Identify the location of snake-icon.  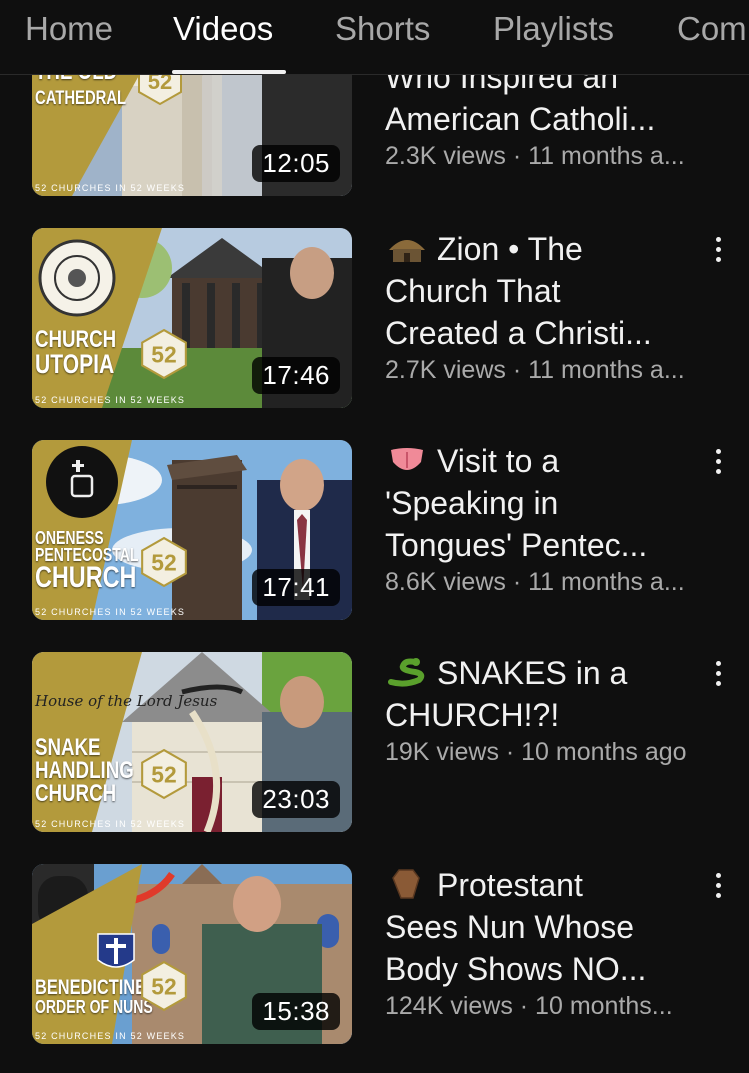
(406, 672).